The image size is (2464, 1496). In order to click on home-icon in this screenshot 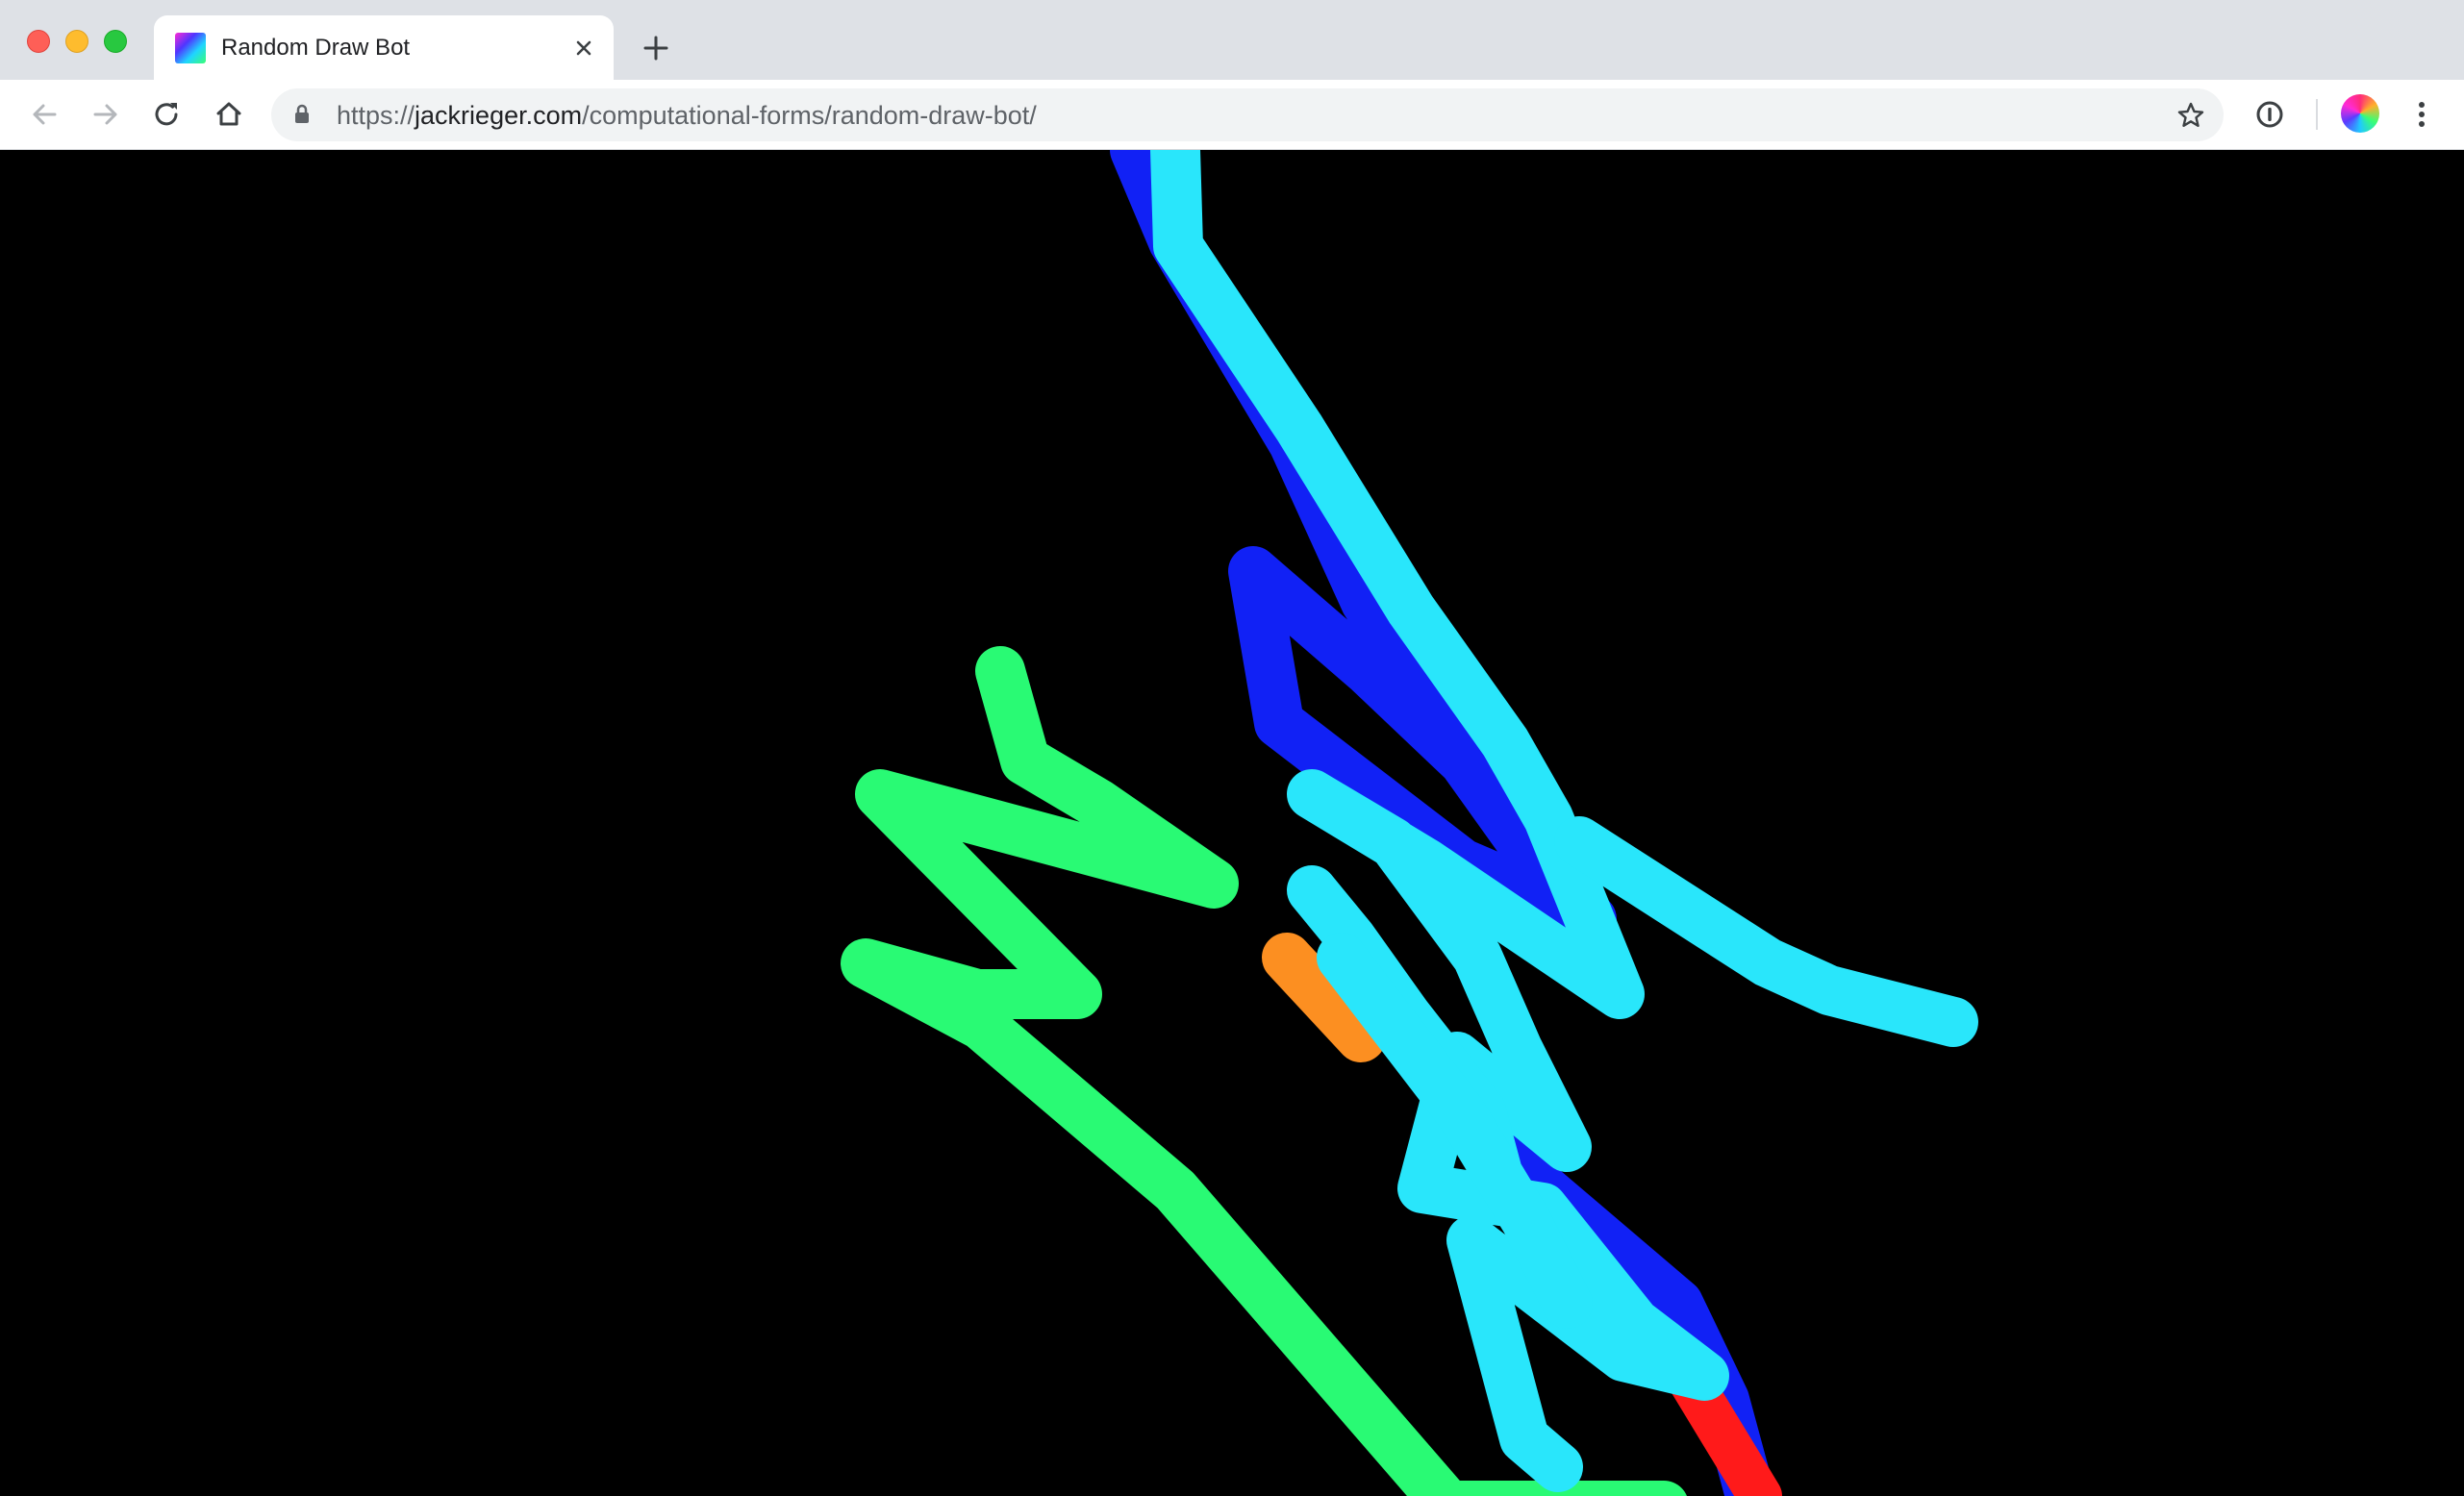, I will do `click(228, 114)`.